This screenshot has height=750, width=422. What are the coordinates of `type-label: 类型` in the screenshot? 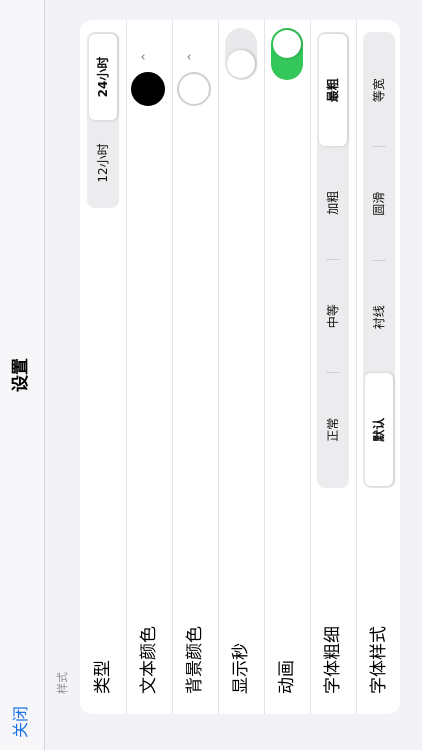 It's located at (103, 677).